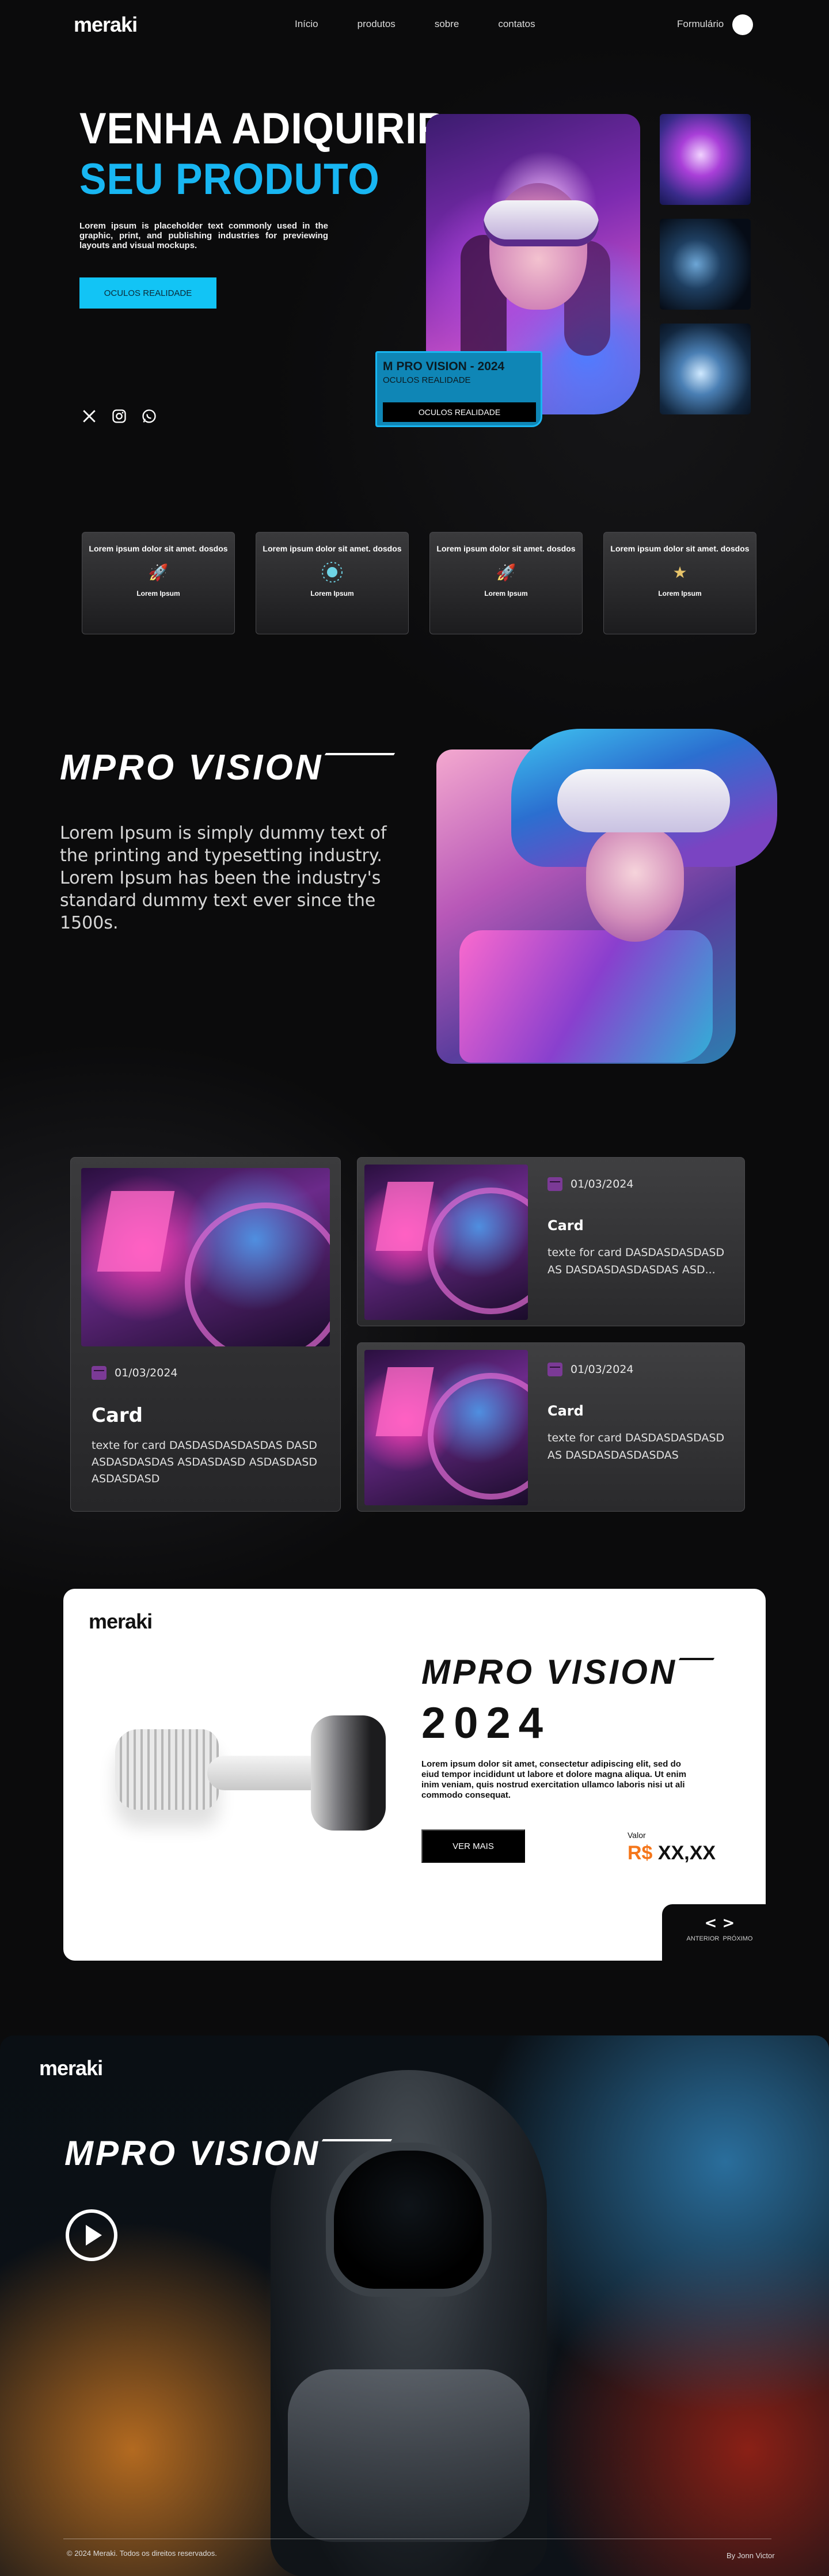 The height and width of the screenshot is (2576, 829). I want to click on footer-brand-title: MPRO VISION, so click(228, 2153).